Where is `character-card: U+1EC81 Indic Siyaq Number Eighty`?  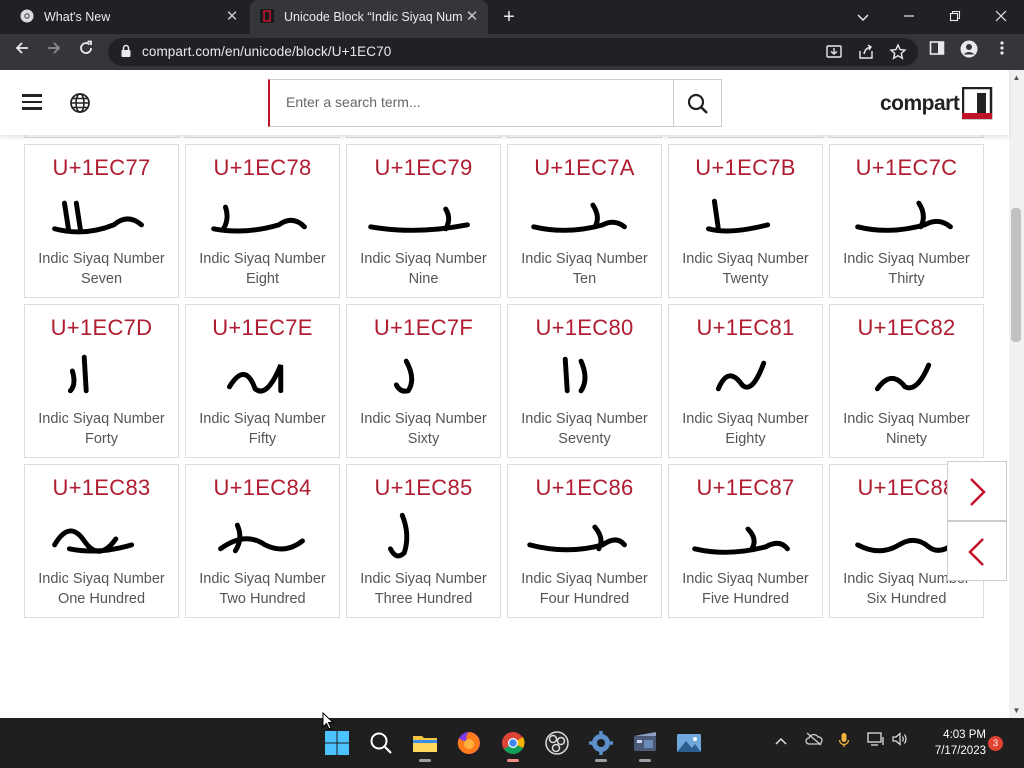 character-card: U+1EC81 Indic Siyaq Number Eighty is located at coordinates (745, 381).